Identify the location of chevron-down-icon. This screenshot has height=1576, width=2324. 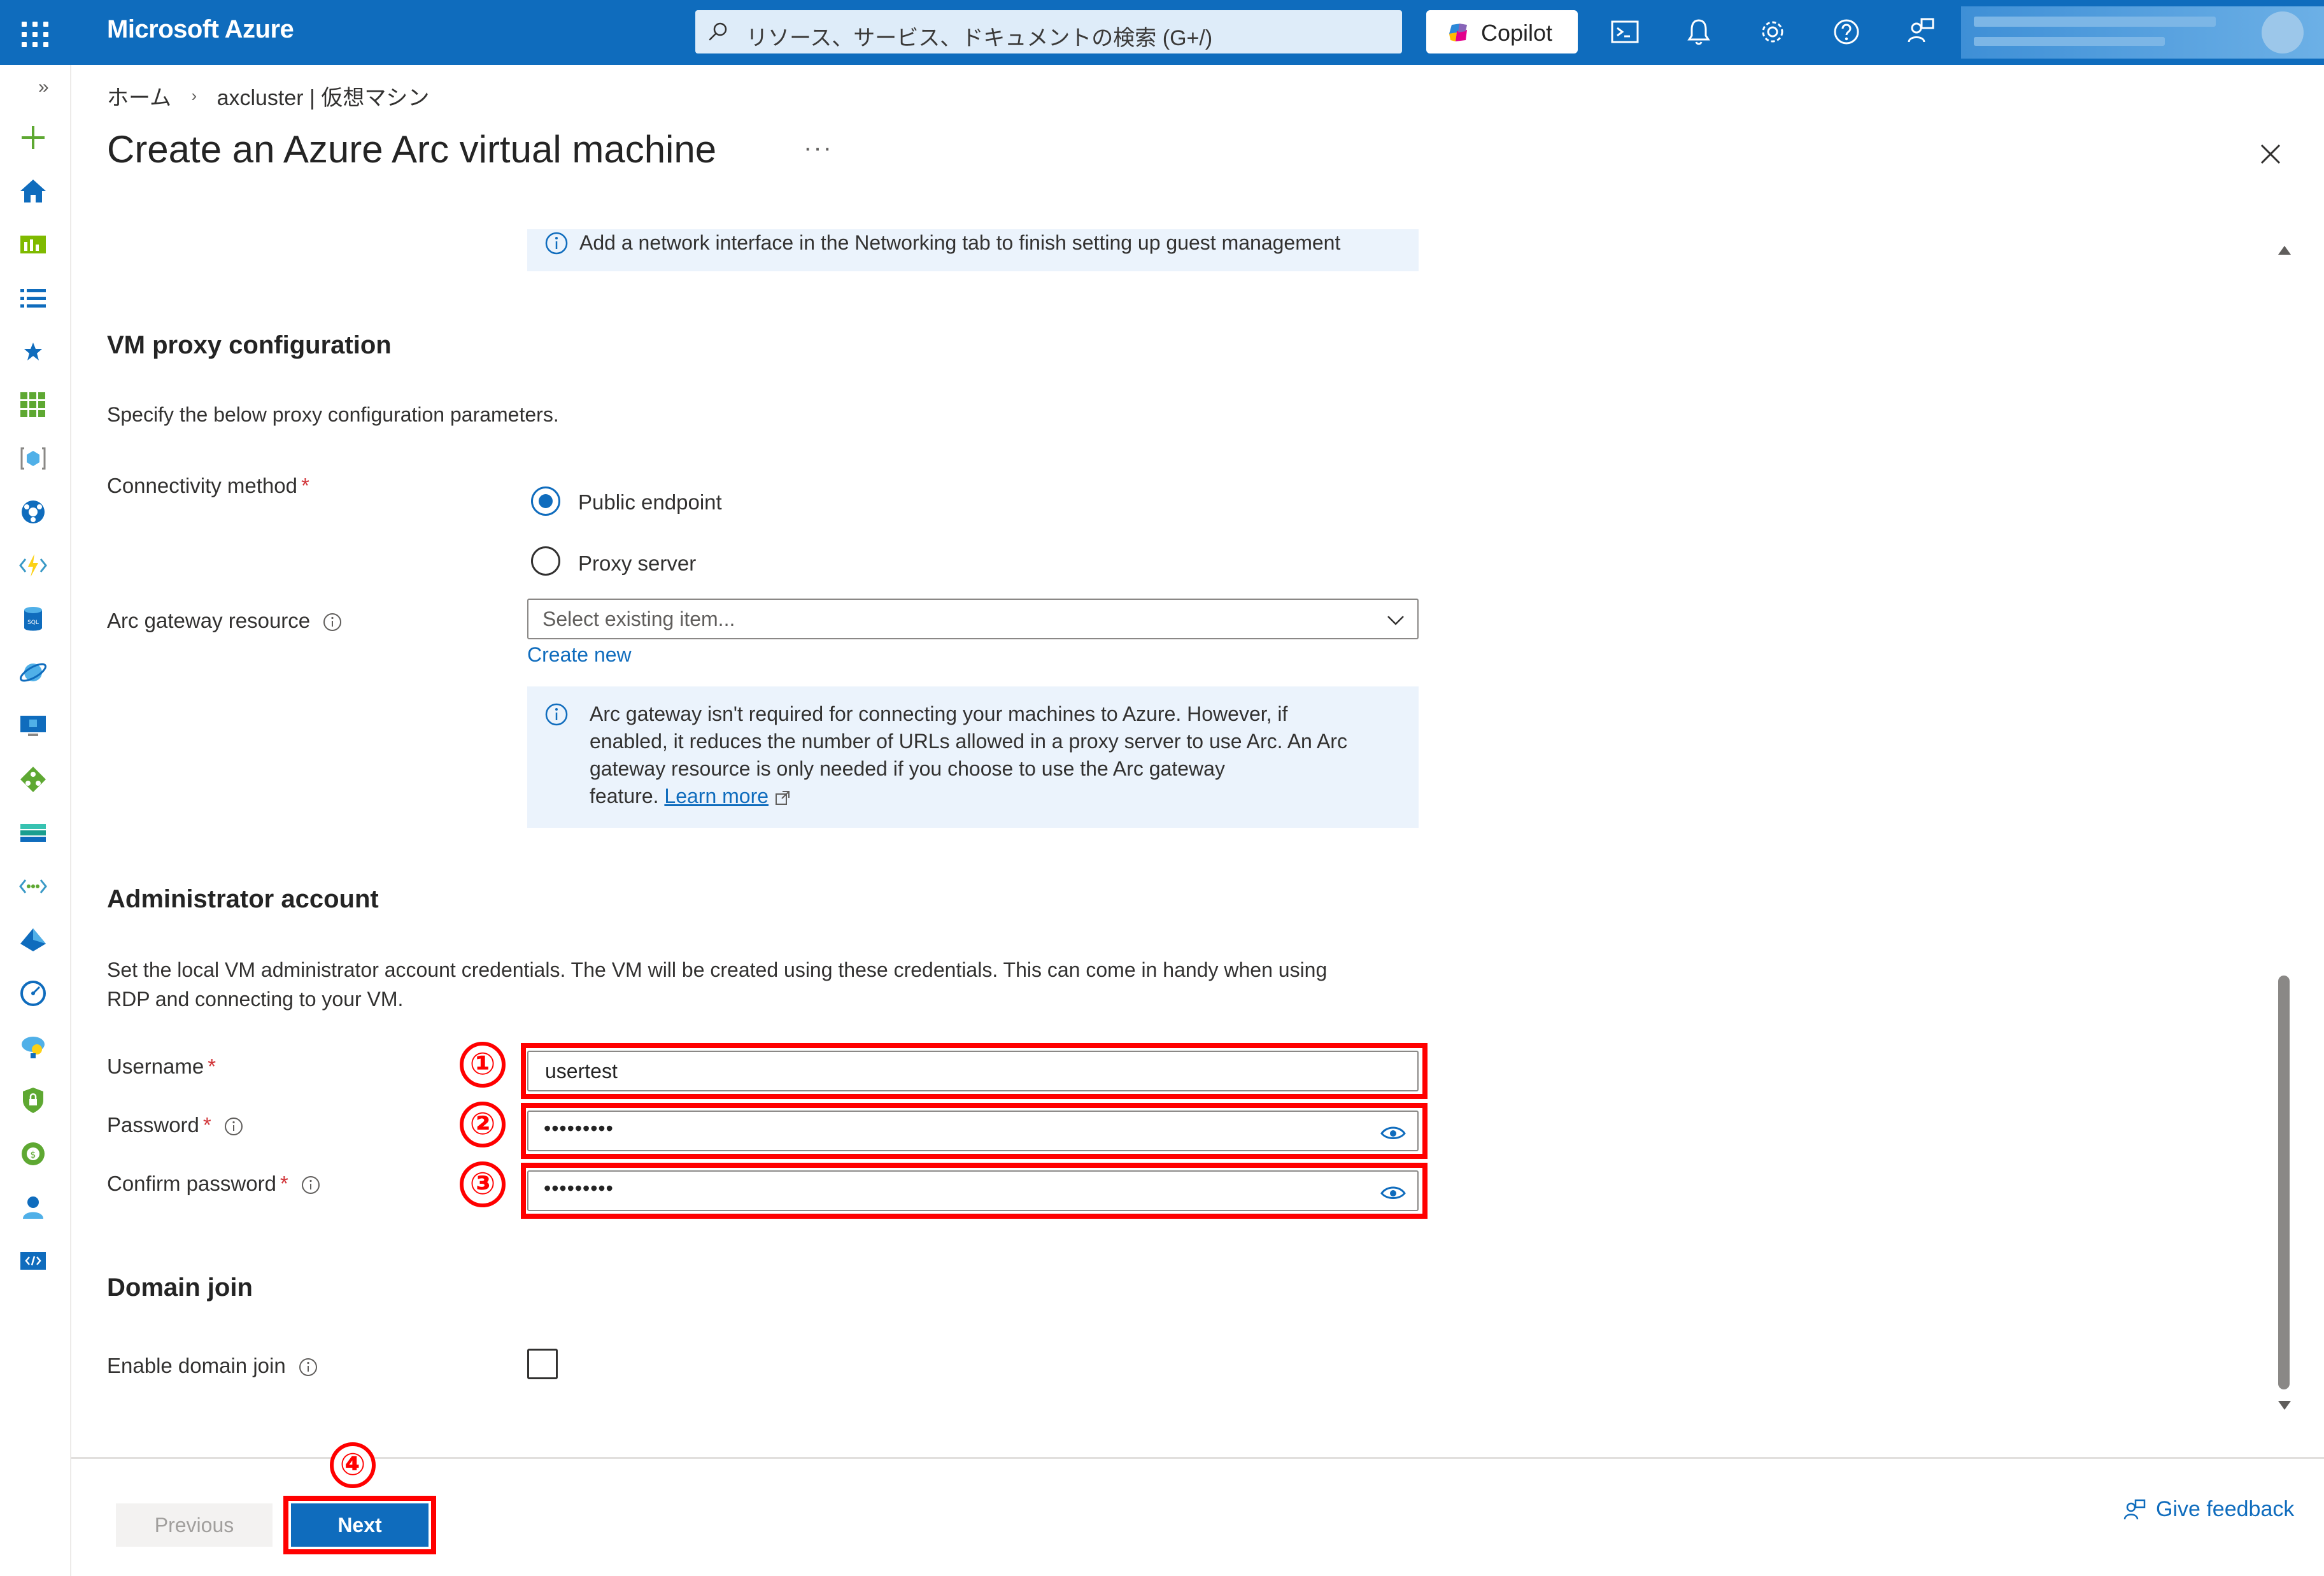
(1395, 620).